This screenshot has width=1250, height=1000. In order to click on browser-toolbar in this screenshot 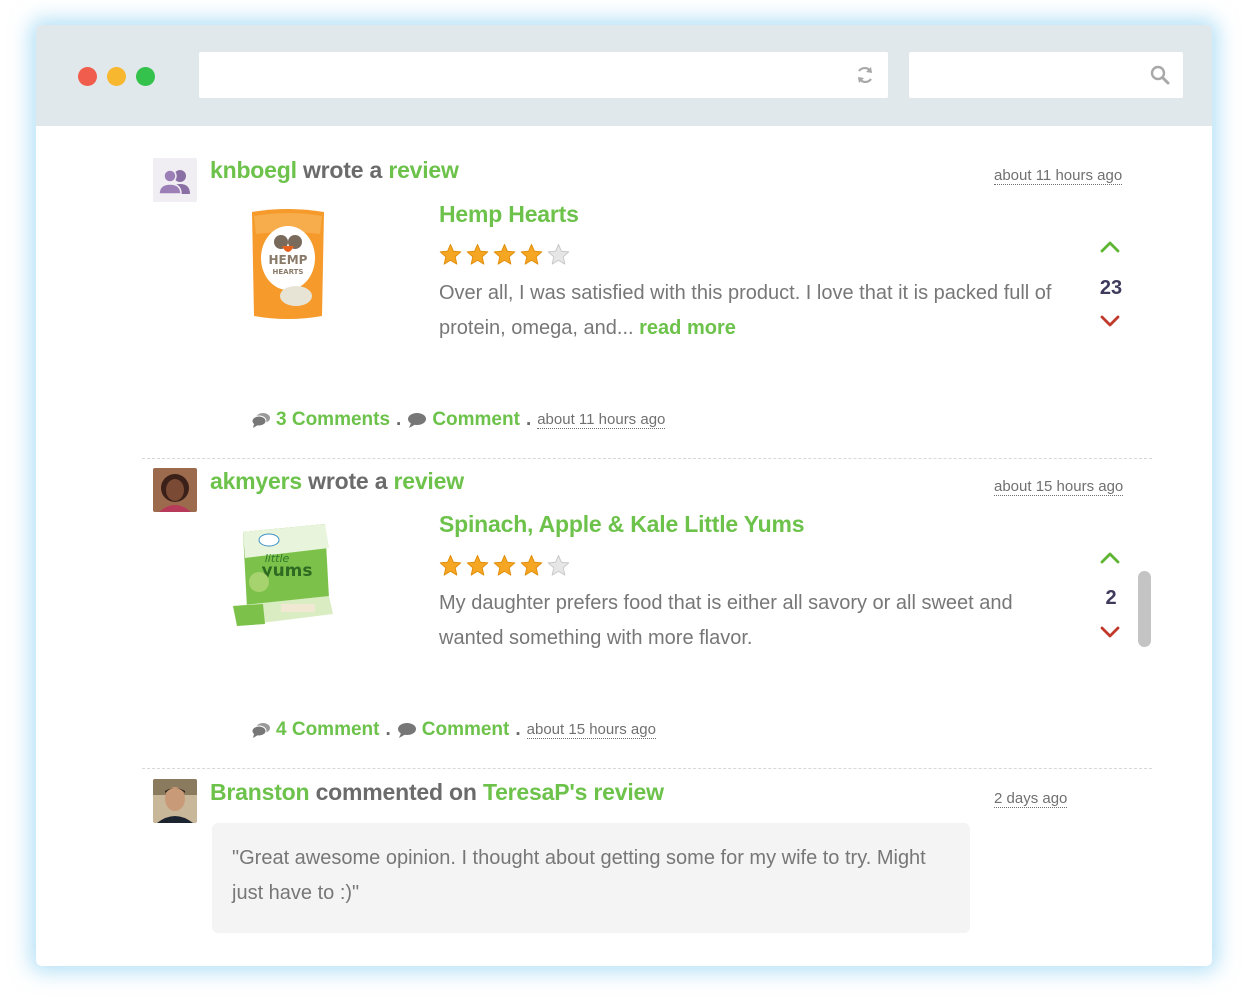, I will do `click(624, 75)`.